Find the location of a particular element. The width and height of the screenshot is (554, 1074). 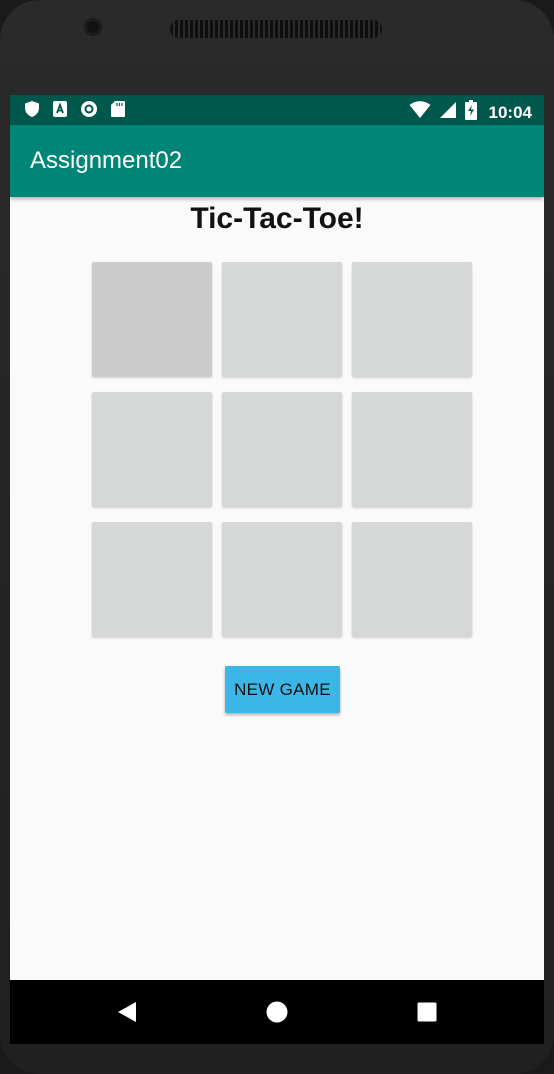

circle-notification-icon is located at coordinates (89, 111).